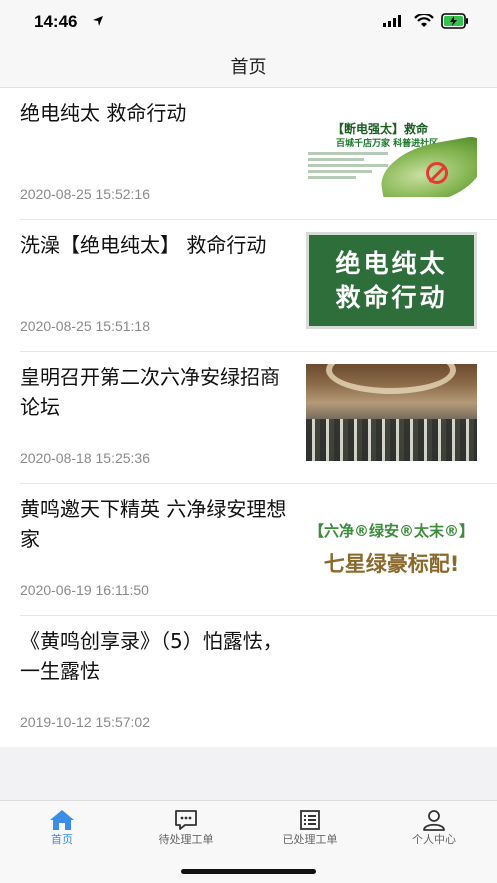 The width and height of the screenshot is (497, 883). What do you see at coordinates (248, 871) in the screenshot?
I see `home-indicator` at bounding box center [248, 871].